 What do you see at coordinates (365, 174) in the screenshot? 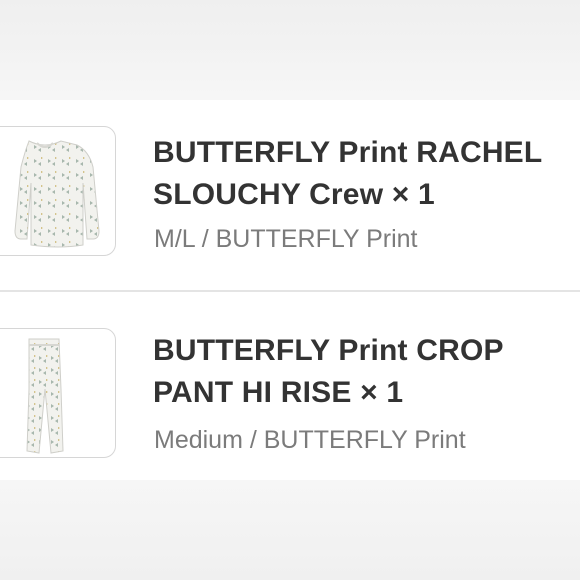
I see `product-title: BUTTERFLY Print RACHEL SLOUCHY Crew × 1` at bounding box center [365, 174].